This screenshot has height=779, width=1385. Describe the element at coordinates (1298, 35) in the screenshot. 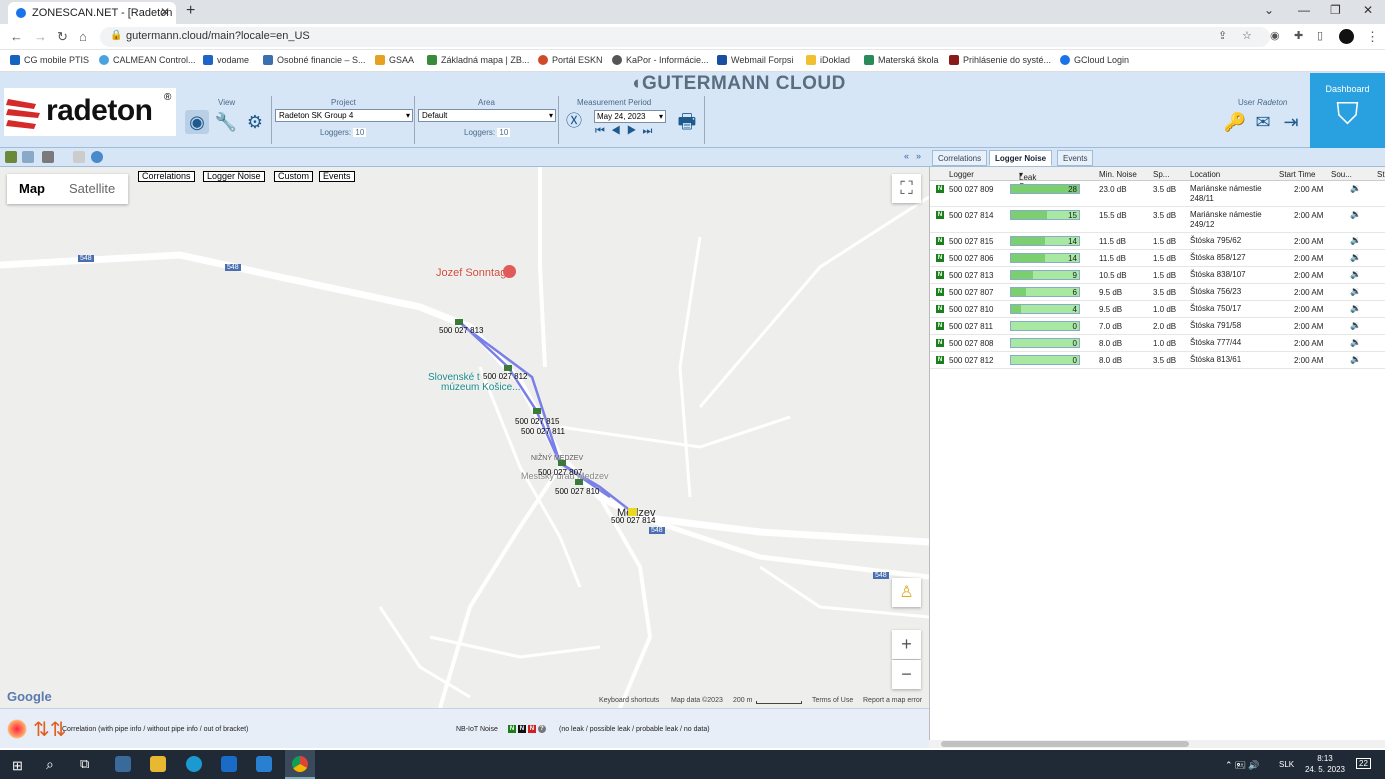

I see `puzzle-icon: ✚` at that location.